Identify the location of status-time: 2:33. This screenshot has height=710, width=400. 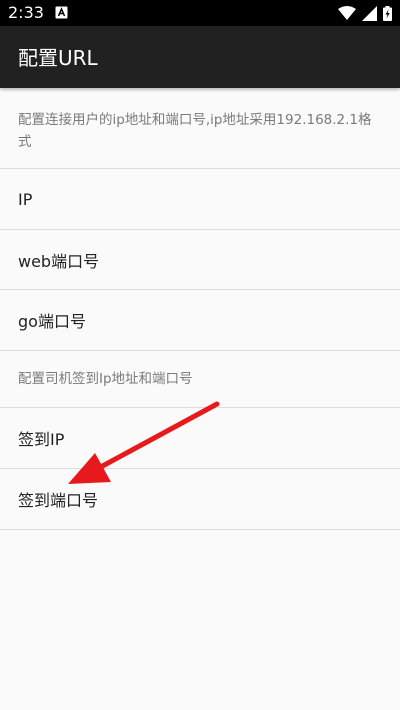
(26, 12).